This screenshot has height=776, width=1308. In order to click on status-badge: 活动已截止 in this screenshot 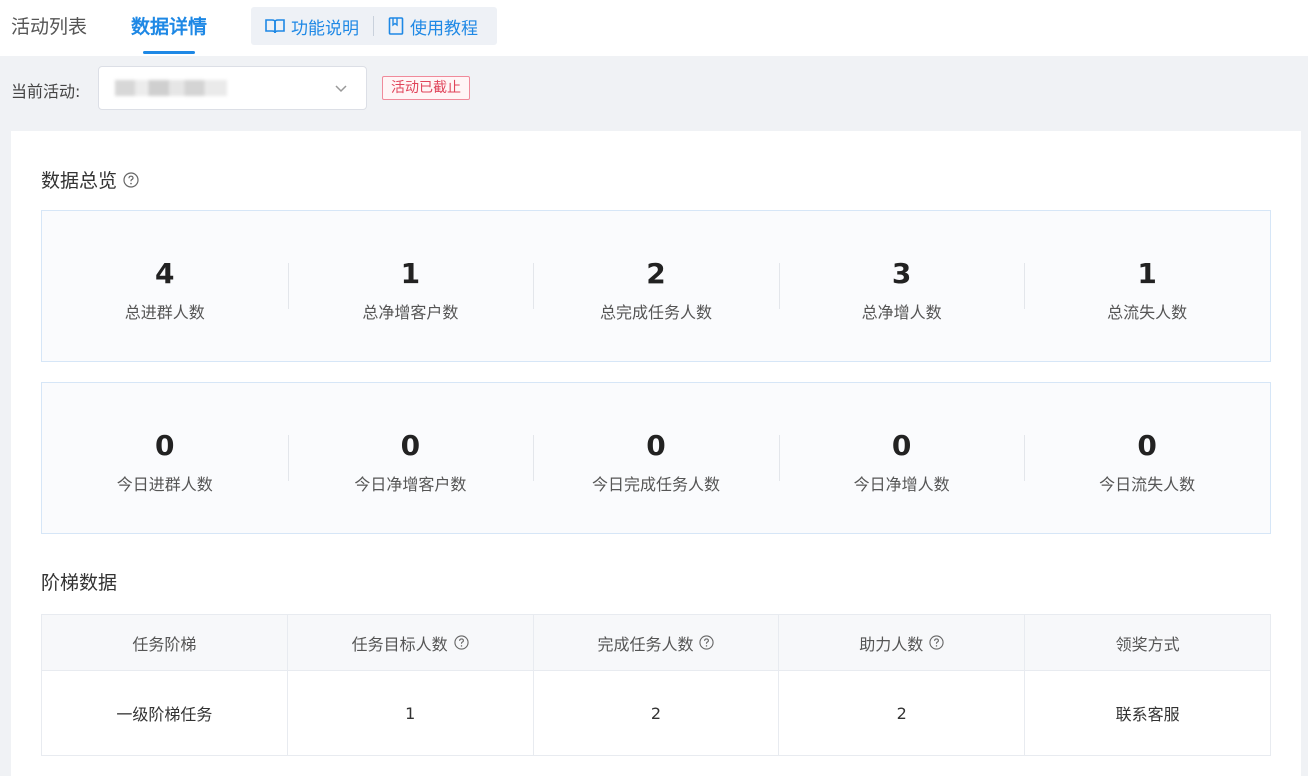, I will do `click(426, 88)`.